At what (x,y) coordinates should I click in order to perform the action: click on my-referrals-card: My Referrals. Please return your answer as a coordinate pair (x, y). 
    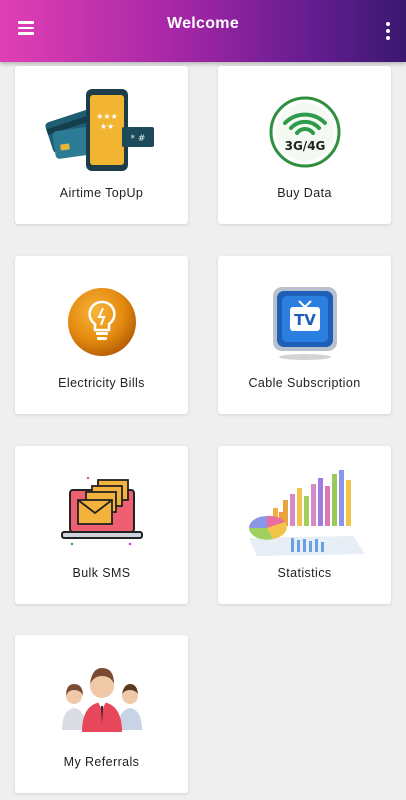
    Looking at the image, I should click on (101, 714).